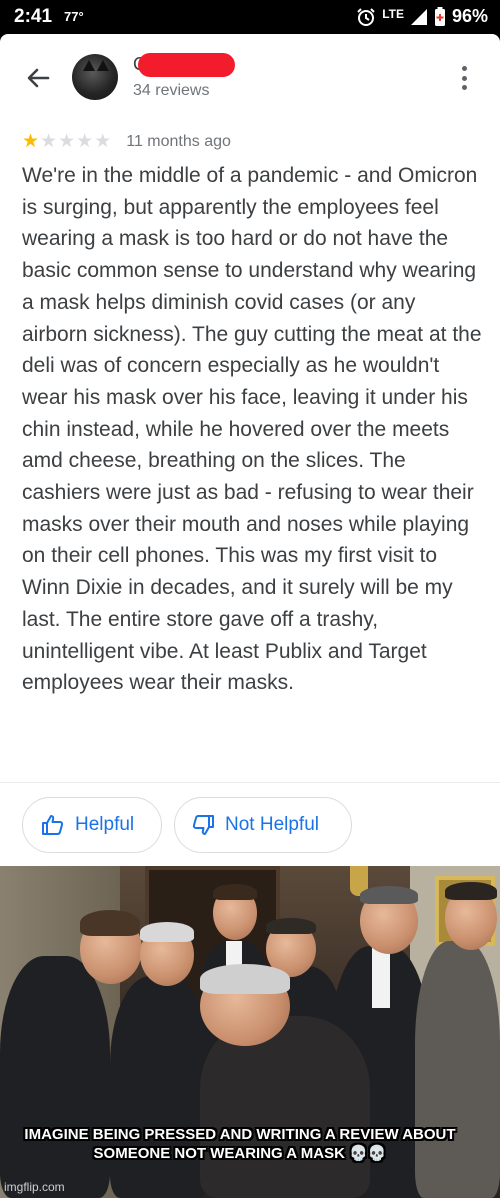  I want to click on alarm-icon, so click(366, 16).